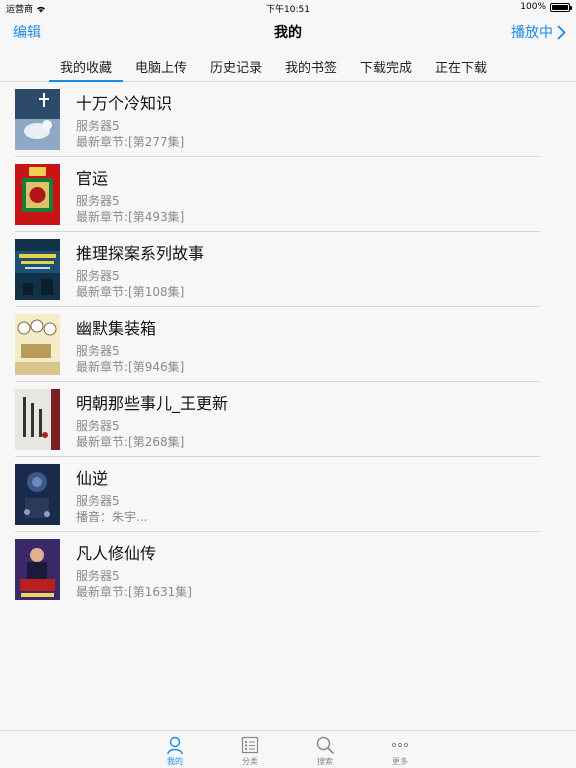 The width and height of the screenshot is (576, 768). I want to click on person-icon, so click(175, 745).